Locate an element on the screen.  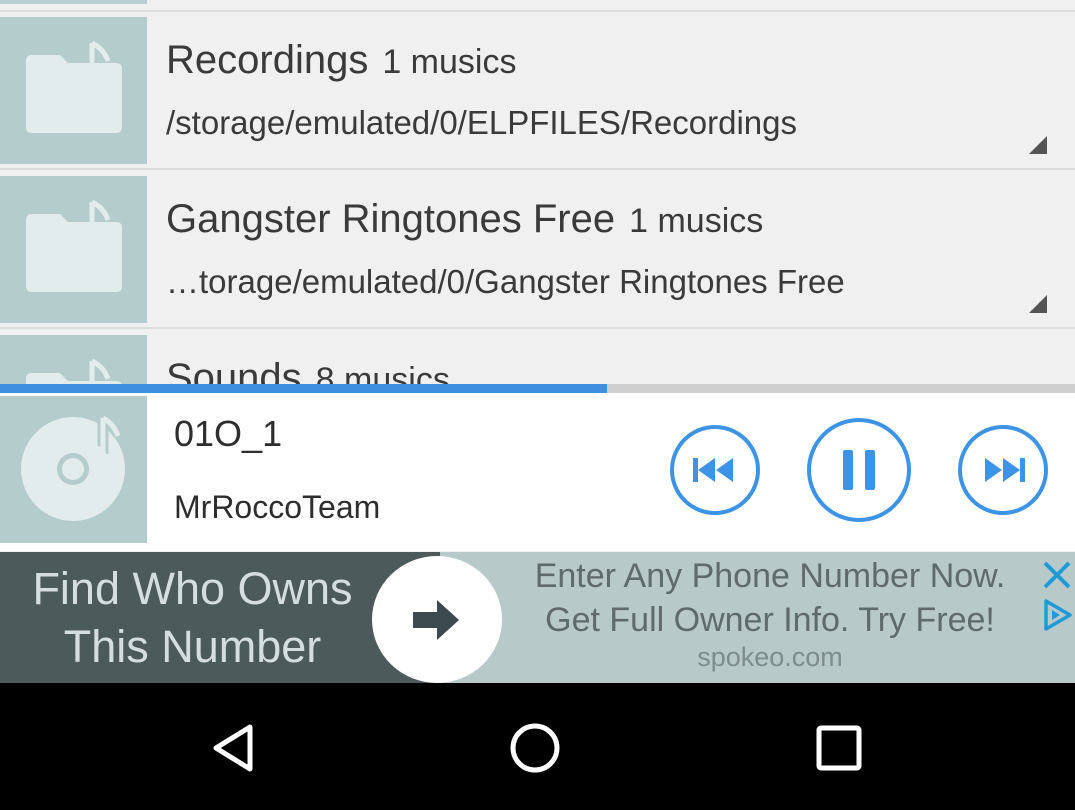
folder-title: Recordings is located at coordinates (267, 60).